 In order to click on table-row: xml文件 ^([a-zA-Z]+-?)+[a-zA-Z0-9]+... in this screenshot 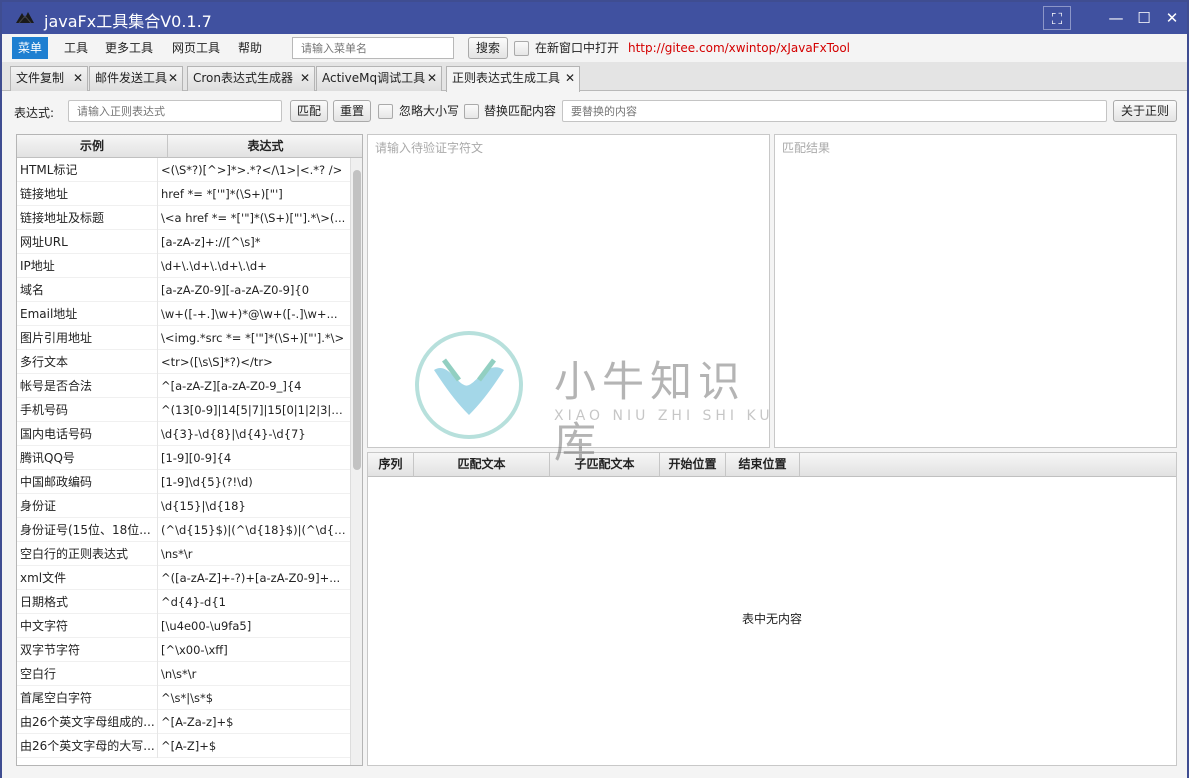, I will do `click(184, 578)`.